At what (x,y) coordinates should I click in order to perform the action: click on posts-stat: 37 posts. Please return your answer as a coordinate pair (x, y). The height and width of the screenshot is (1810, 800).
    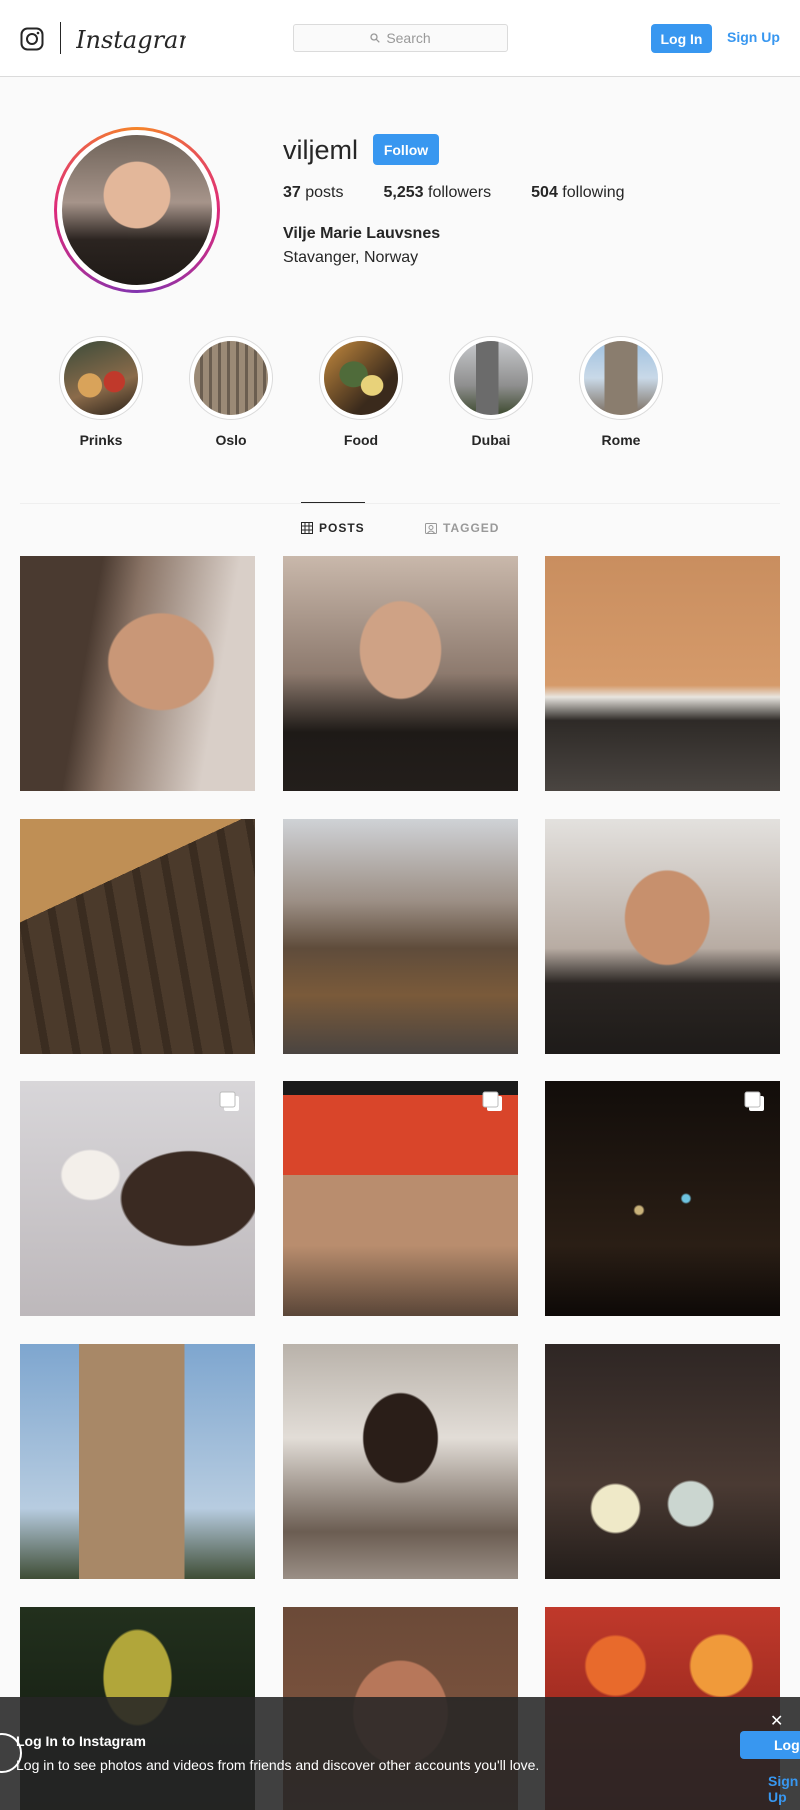
    Looking at the image, I should click on (313, 193).